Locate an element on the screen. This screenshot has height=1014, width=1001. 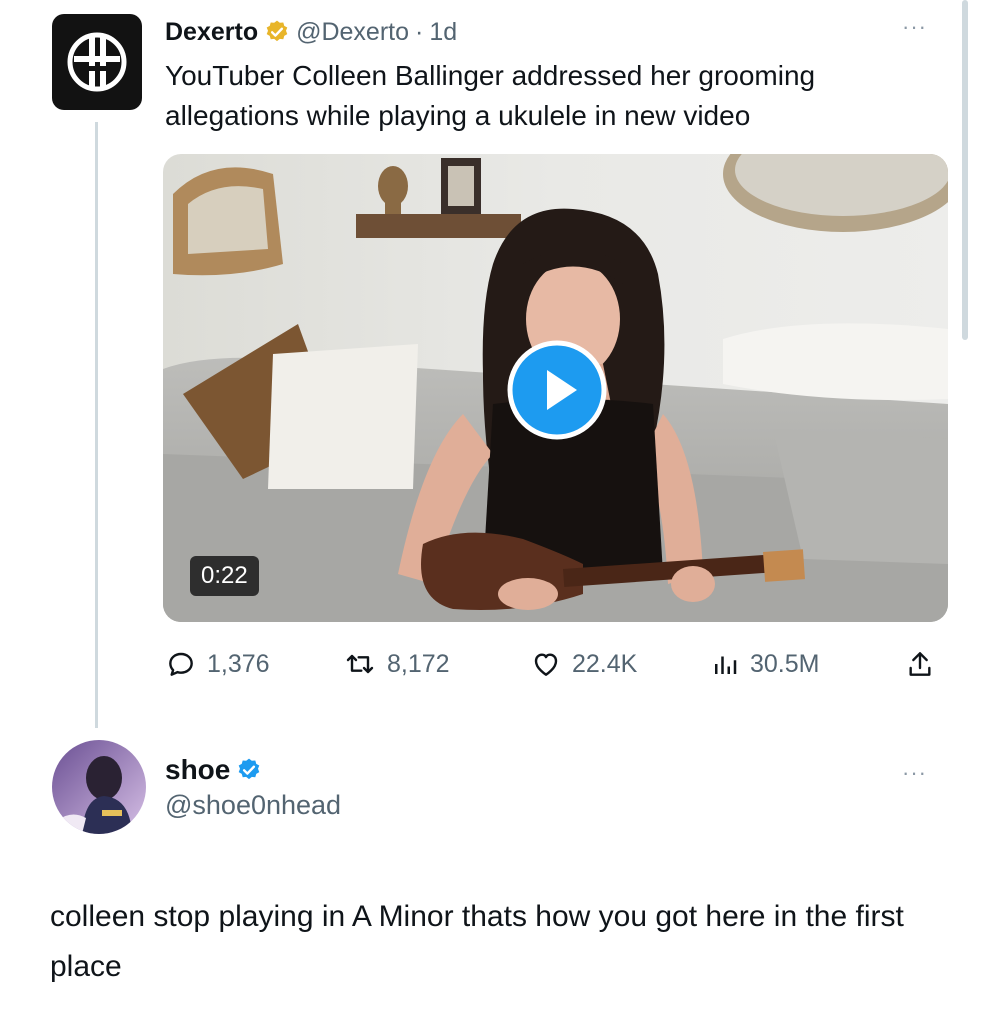
author-name: Dexerto is located at coordinates (211, 32).